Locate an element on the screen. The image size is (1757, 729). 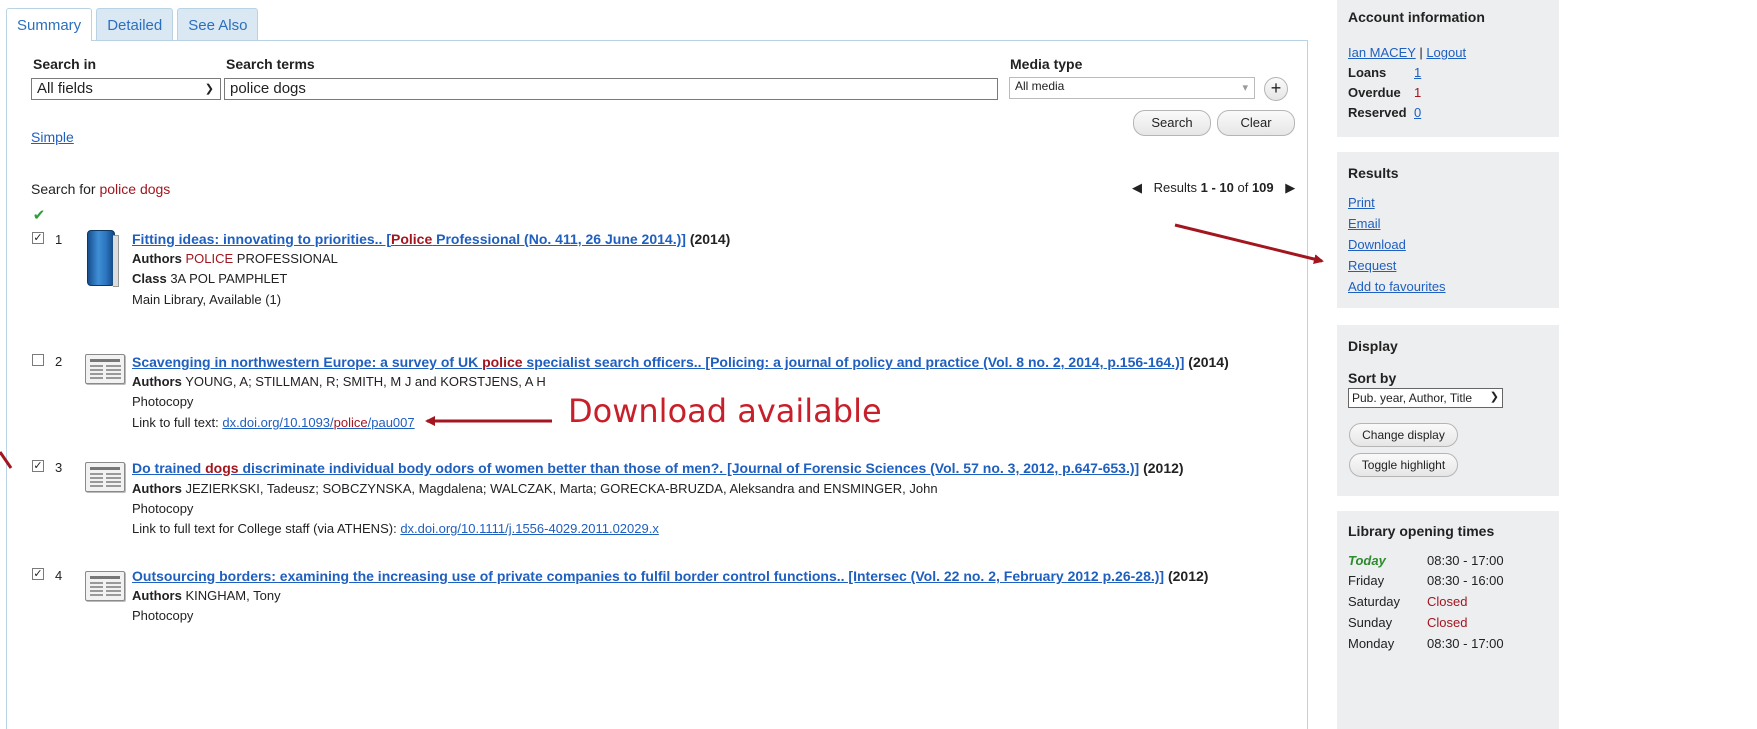
loans-count-link: 1 is located at coordinates (1417, 72).